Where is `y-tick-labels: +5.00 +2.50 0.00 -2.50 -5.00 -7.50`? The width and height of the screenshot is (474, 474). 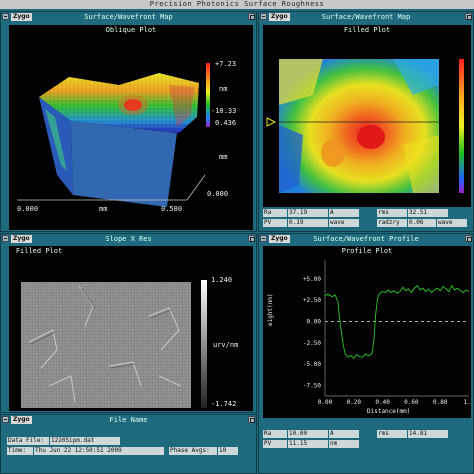 y-tick-labels: +5.00 +2.50 0.00 -2.50 -5.00 -7.50 is located at coordinates (312, 333).